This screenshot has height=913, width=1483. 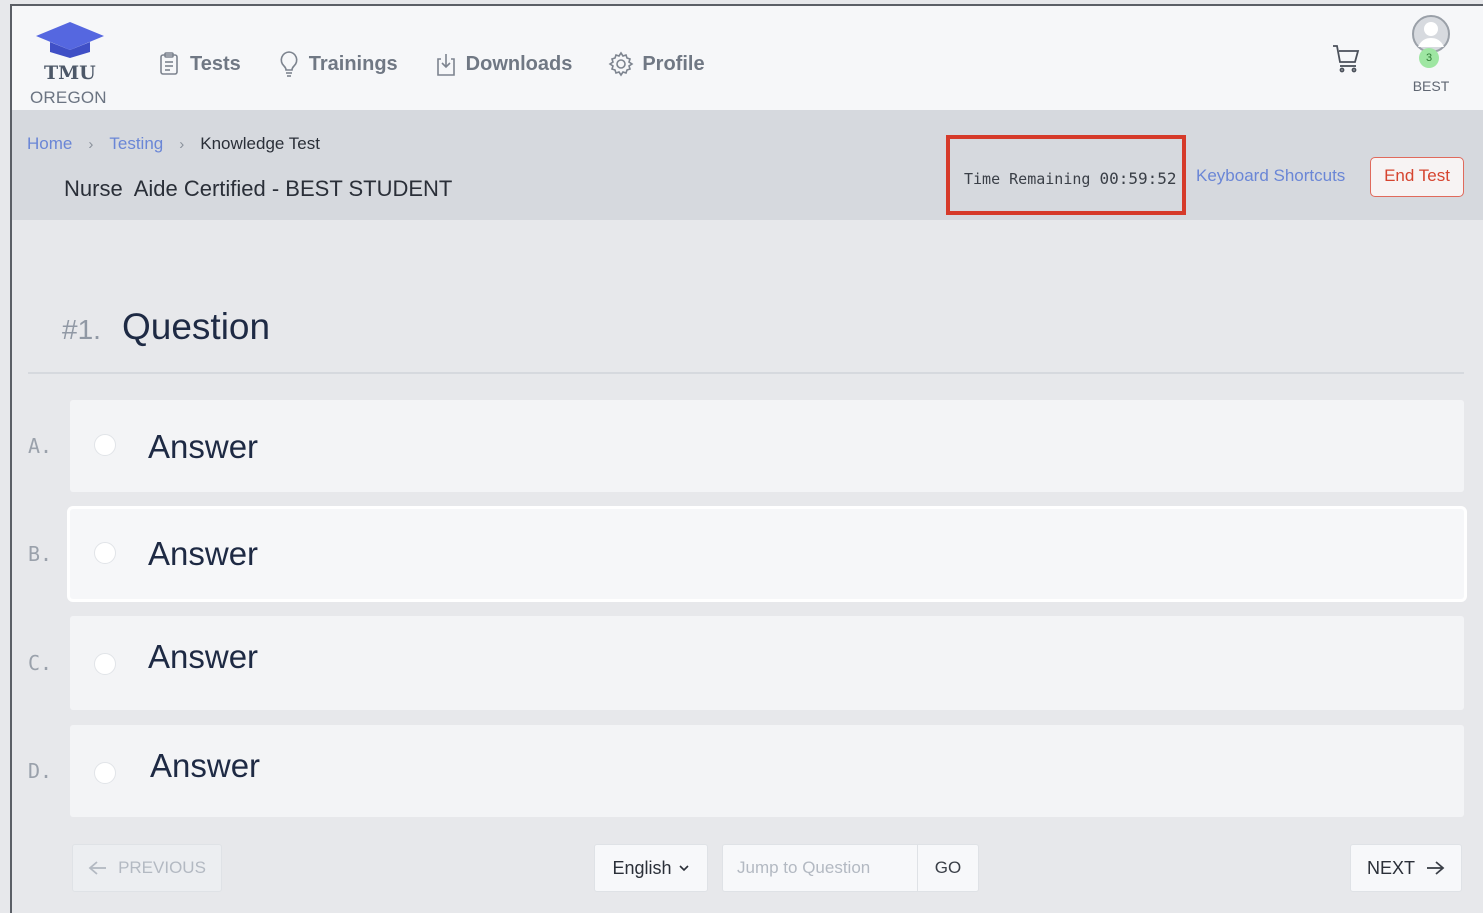 I want to click on cart-button, so click(x=1346, y=60).